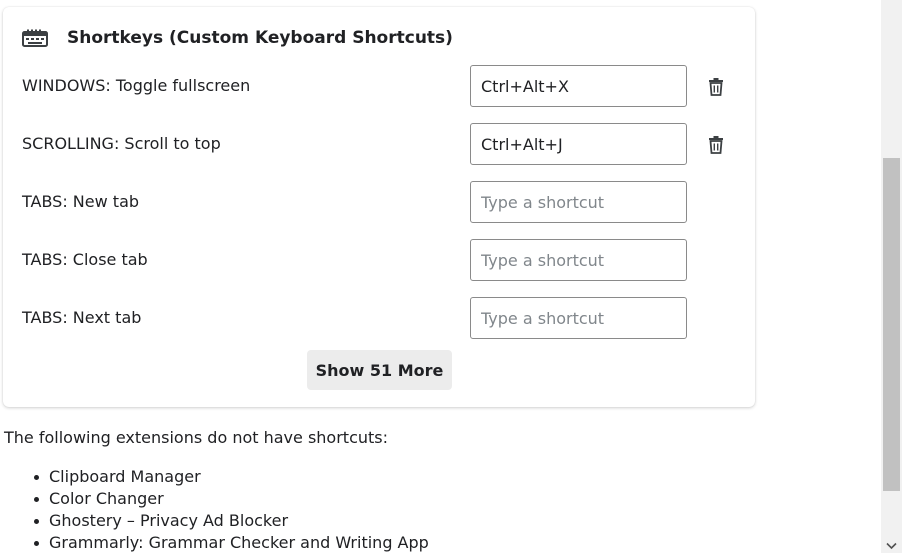  What do you see at coordinates (891, 546) in the screenshot?
I see `chevron-down-icon` at bounding box center [891, 546].